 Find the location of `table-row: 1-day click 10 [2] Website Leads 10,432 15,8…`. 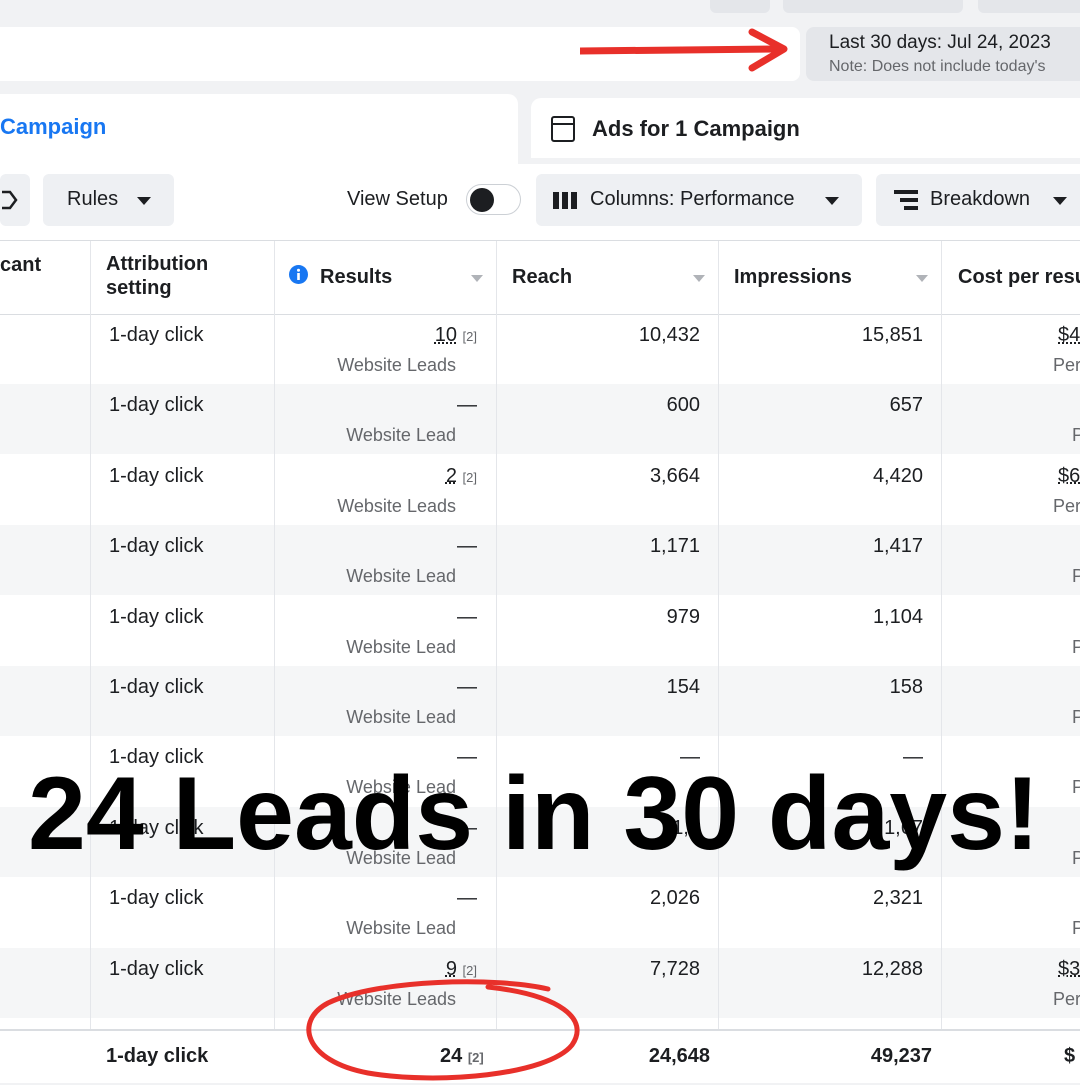

table-row: 1-day click 10 [2] Website Leads 10,432 15,8… is located at coordinates (540, 349).